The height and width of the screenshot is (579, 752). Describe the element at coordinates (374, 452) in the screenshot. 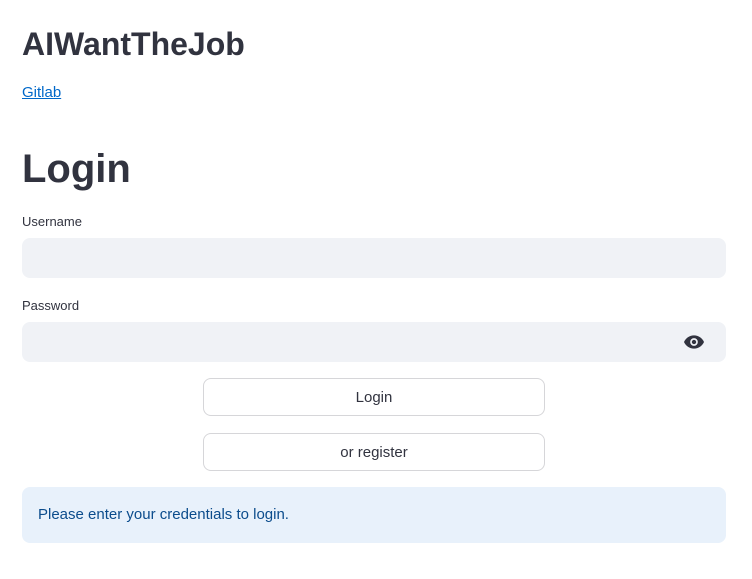

I see `register-button: or register` at that location.